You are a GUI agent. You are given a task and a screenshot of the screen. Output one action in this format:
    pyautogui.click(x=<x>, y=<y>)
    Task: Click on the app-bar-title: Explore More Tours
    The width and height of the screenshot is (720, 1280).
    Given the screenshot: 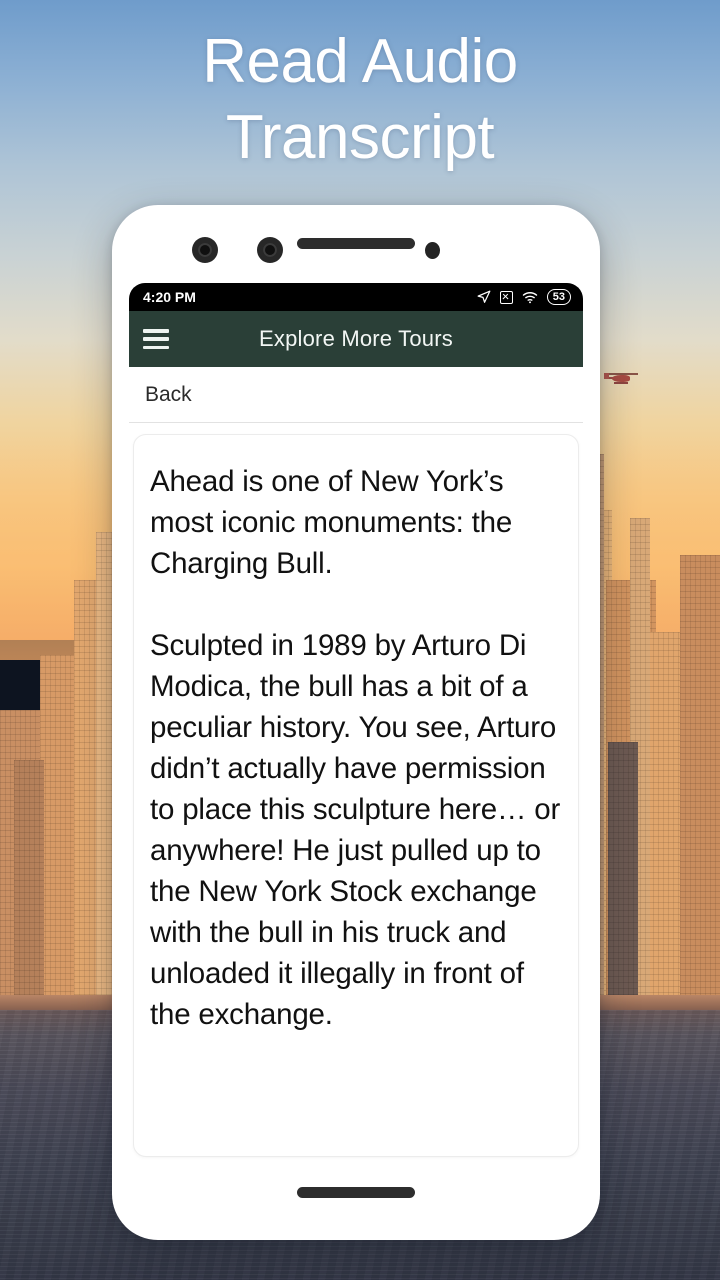 What is the action you would take?
    pyautogui.click(x=356, y=338)
    